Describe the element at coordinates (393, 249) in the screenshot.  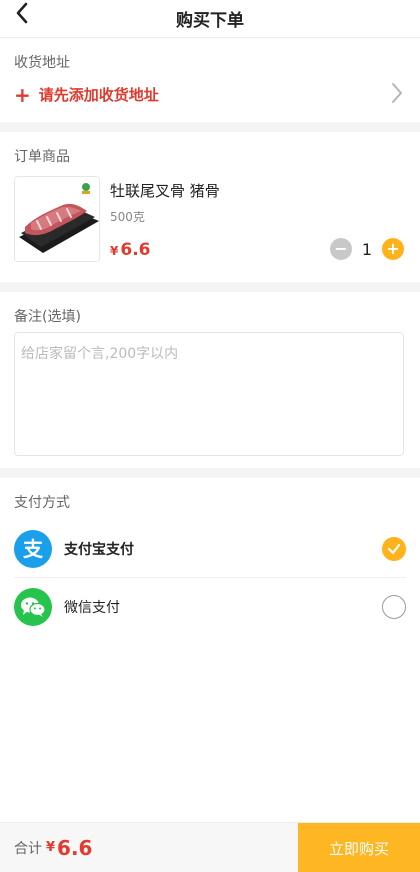
I see `increase-quantity-button: +` at that location.